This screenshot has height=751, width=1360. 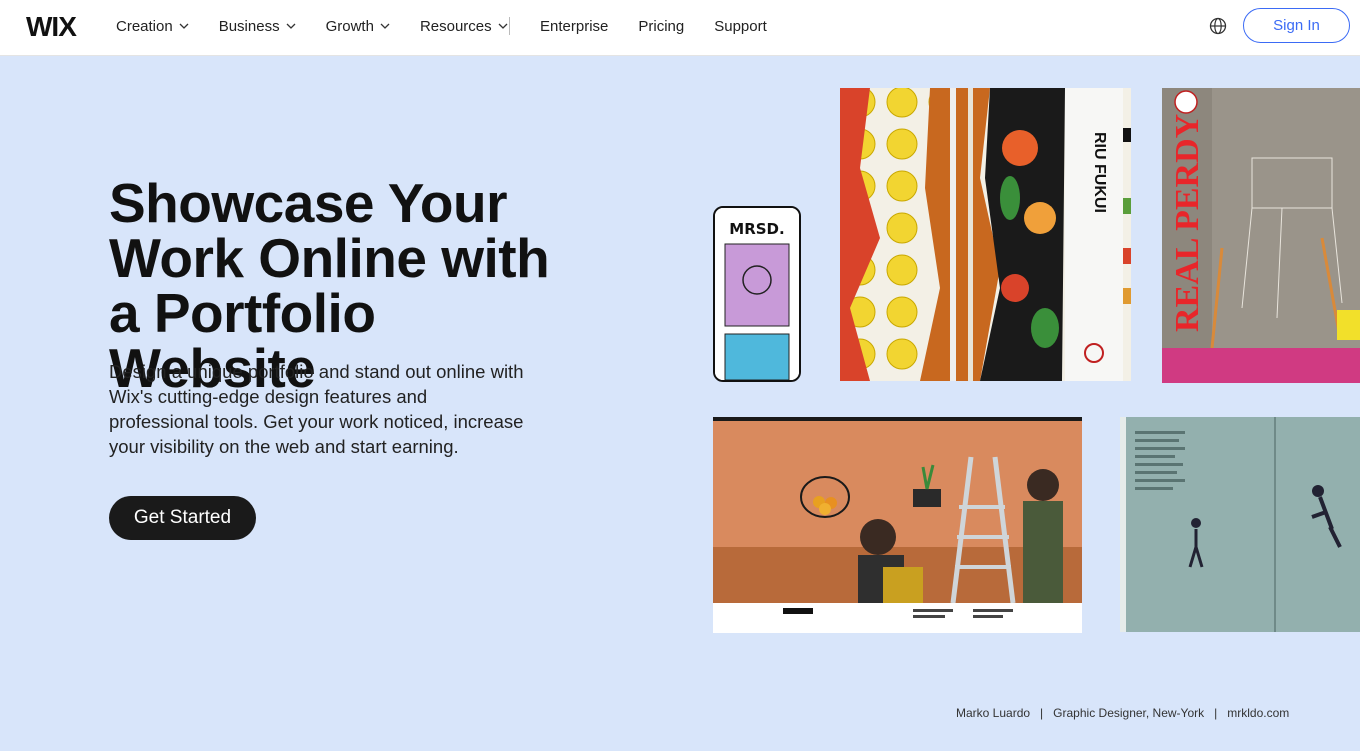 What do you see at coordinates (1218, 26) in the screenshot?
I see `globe-icon` at bounding box center [1218, 26].